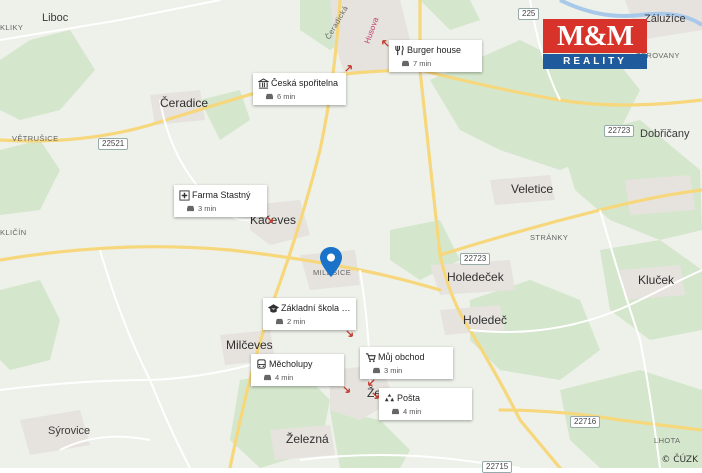 This screenshot has width=702, height=473. What do you see at coordinates (55, 18) in the screenshot?
I see `place-label: Liboc` at bounding box center [55, 18].